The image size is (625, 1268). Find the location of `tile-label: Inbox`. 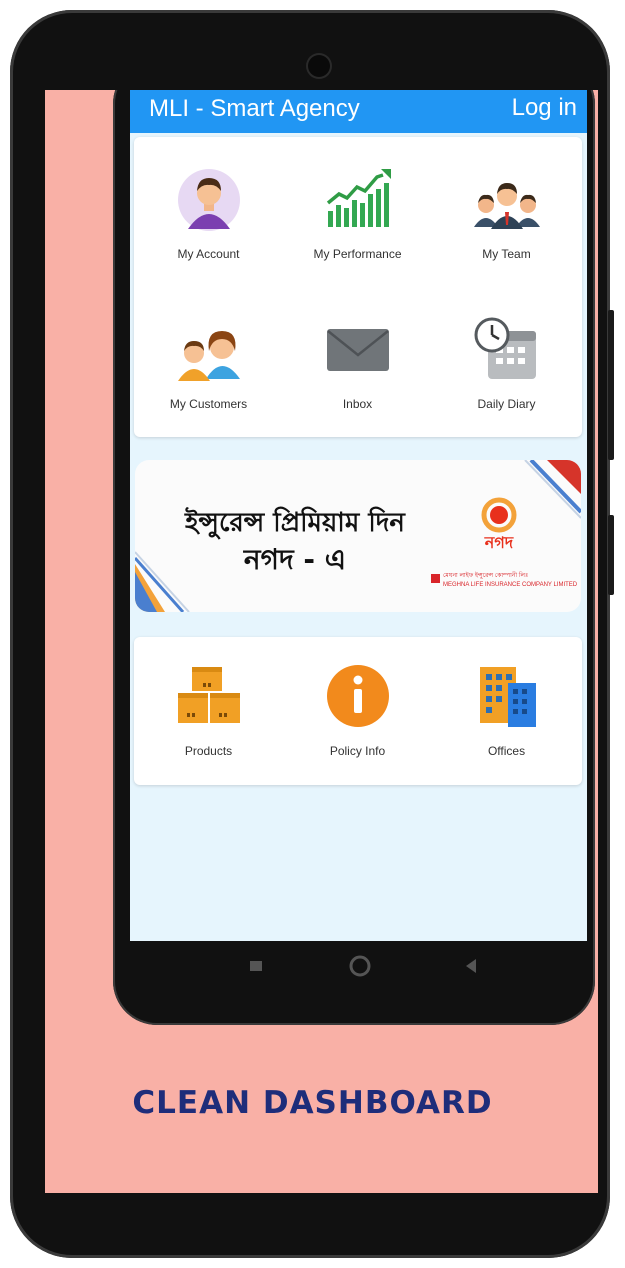

tile-label: Inbox is located at coordinates (357, 404).